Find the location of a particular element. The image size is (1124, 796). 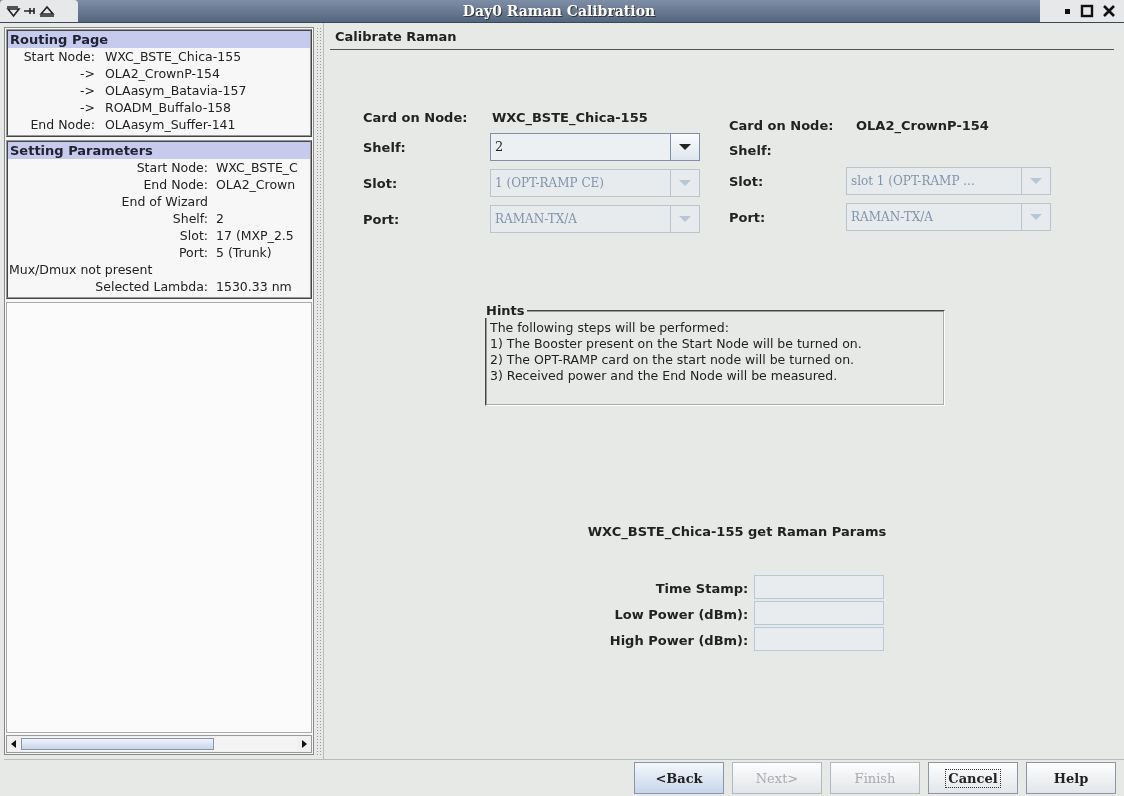

section-title: Setting Parameters is located at coordinates (159, 150).